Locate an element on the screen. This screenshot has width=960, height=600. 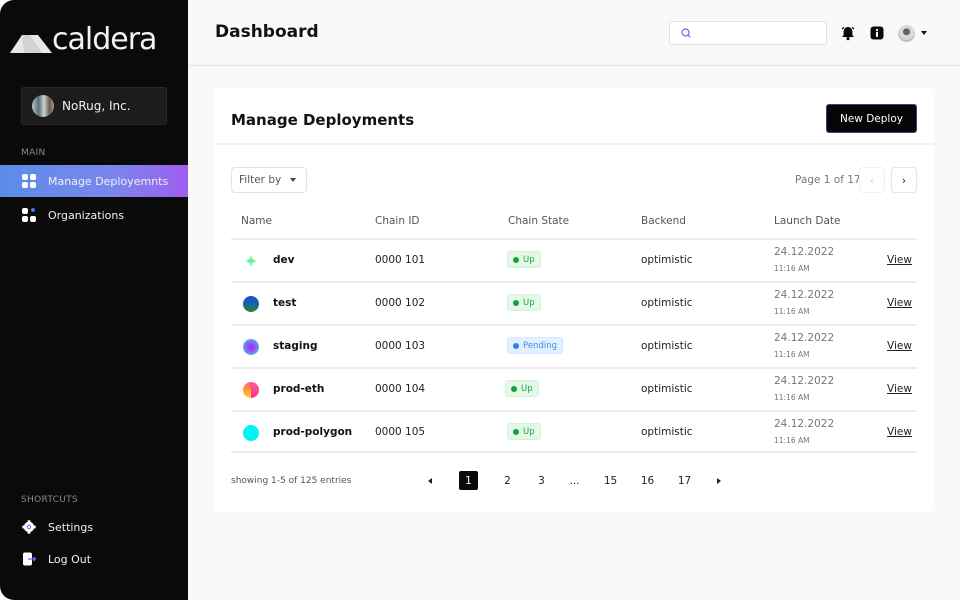
deployment-icon-staging is located at coordinates (251, 347).